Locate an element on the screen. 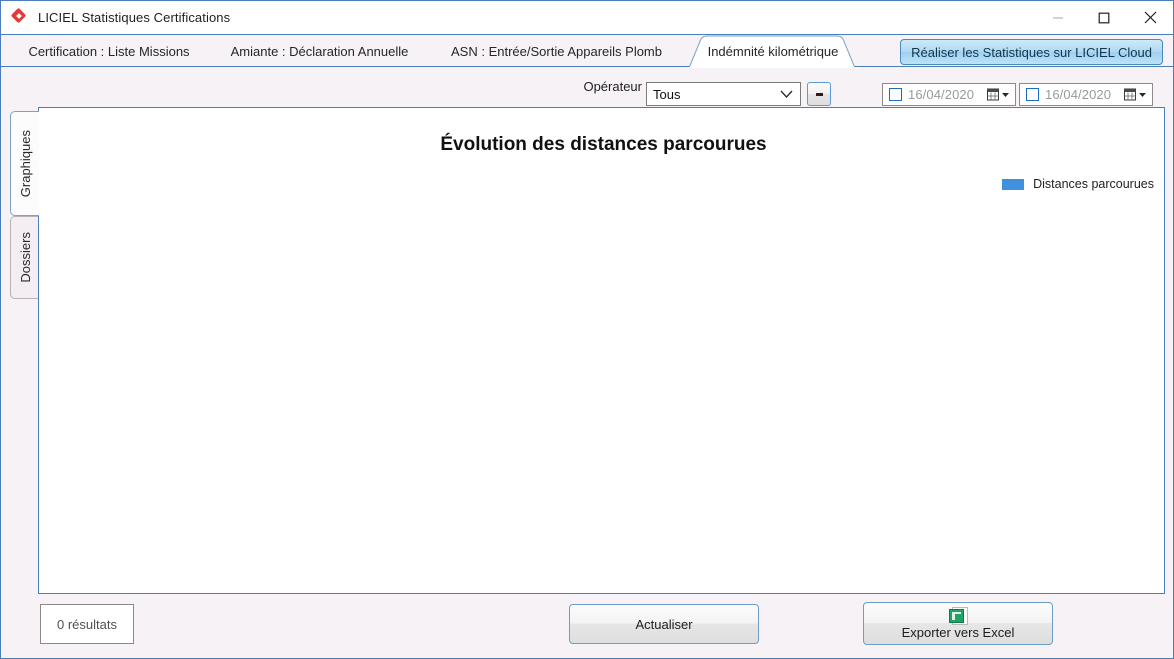 This screenshot has width=1174, height=659. refresh-button: Actualiser is located at coordinates (664, 624).